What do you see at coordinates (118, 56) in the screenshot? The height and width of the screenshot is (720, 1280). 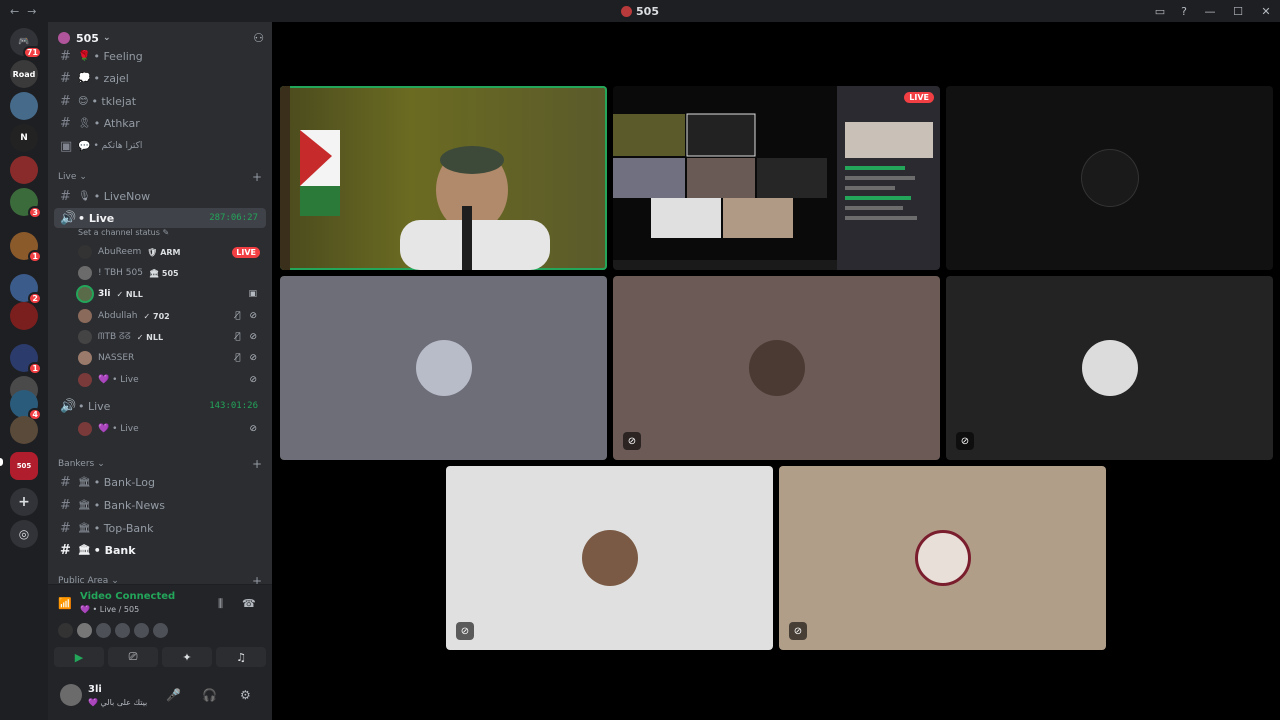 I see `channel-label: • Feeling` at bounding box center [118, 56].